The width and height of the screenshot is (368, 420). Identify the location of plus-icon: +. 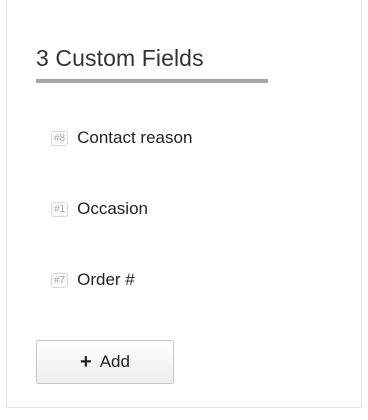
(86, 362).